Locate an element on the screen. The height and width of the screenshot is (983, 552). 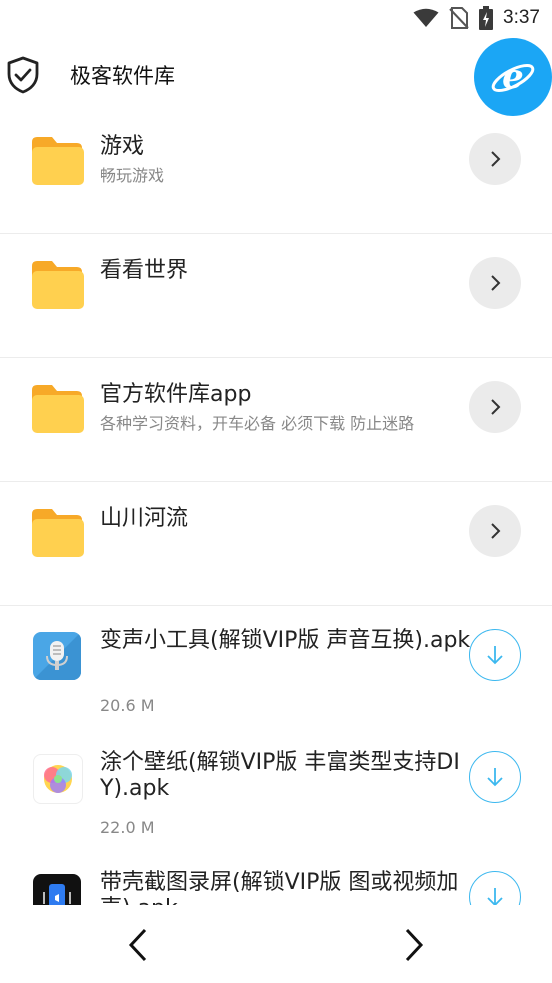
file-row: 涂个壁纸(解锁VIP版 丰富类型支持DIY).apk 22.0 M is located at coordinates (276, 786).